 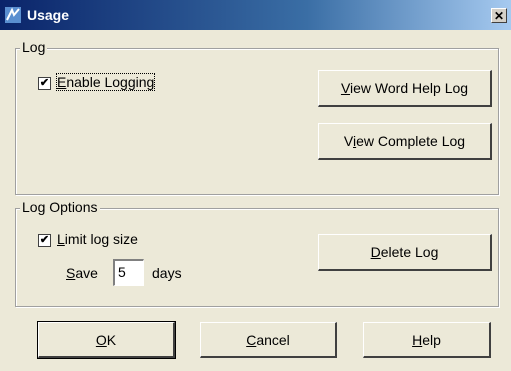 I want to click on cancel-button: Cancel, so click(x=268, y=340).